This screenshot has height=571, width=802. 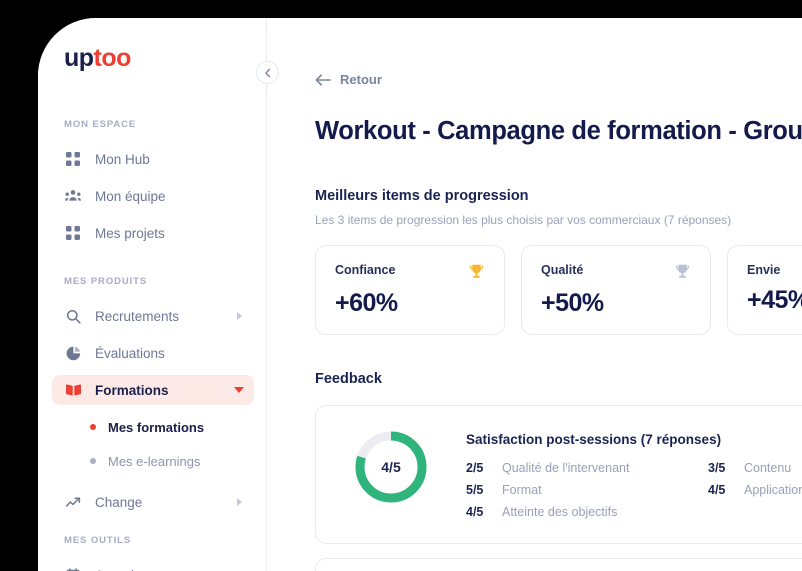 I want to click on sidebar-item-mes-projets: Mes projets, so click(x=153, y=233).